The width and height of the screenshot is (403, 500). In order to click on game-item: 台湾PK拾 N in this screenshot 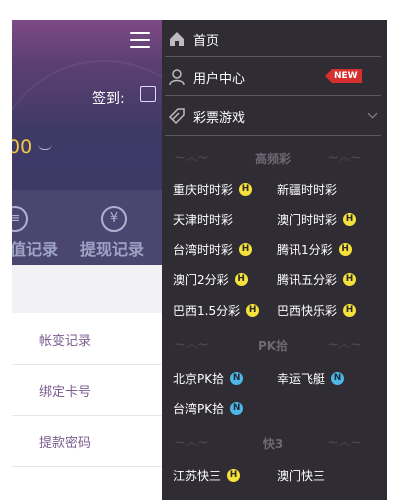, I will do `click(208, 409)`.